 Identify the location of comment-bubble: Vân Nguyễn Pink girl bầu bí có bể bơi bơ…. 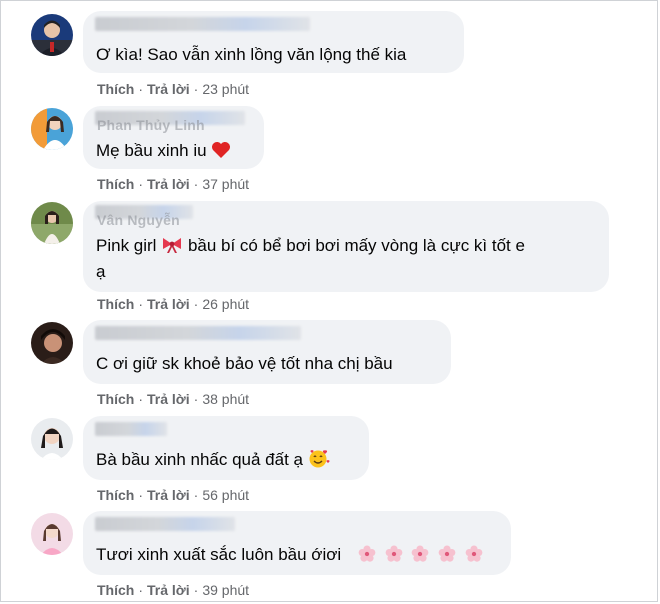
(346, 246).